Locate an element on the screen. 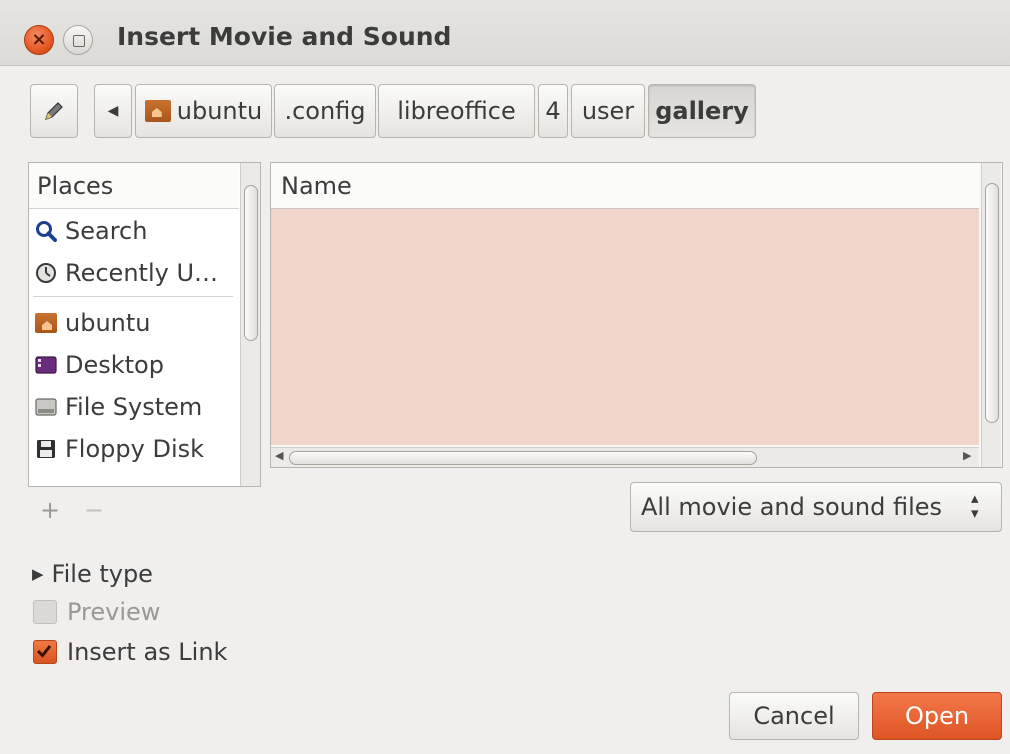 This screenshot has width=1010, height=754. checkmark-icon is located at coordinates (44, 651).